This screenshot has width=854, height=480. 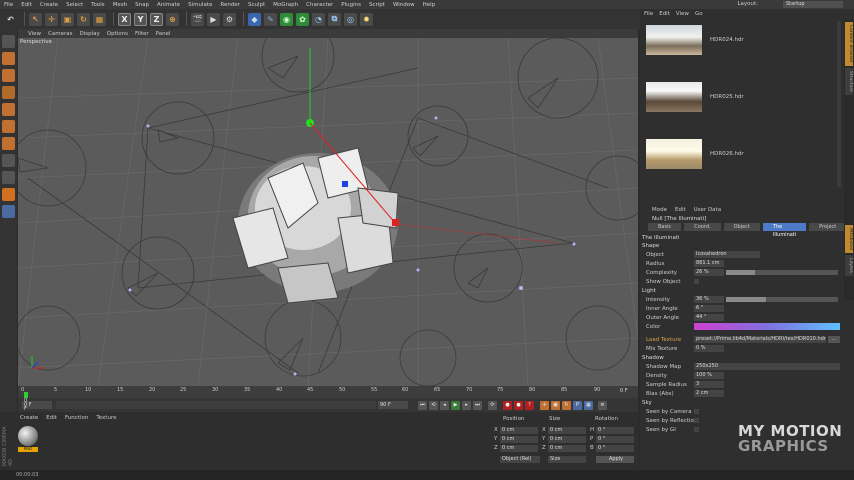 What do you see at coordinates (256, 5) in the screenshot?
I see `menu-sculpt: Sculpt` at bounding box center [256, 5].